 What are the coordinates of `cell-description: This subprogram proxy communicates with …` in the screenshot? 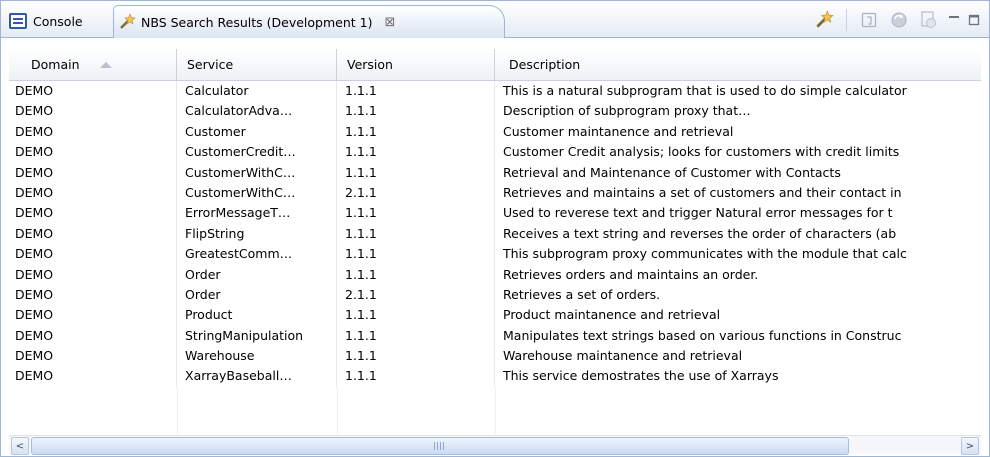 It's located at (705, 254).